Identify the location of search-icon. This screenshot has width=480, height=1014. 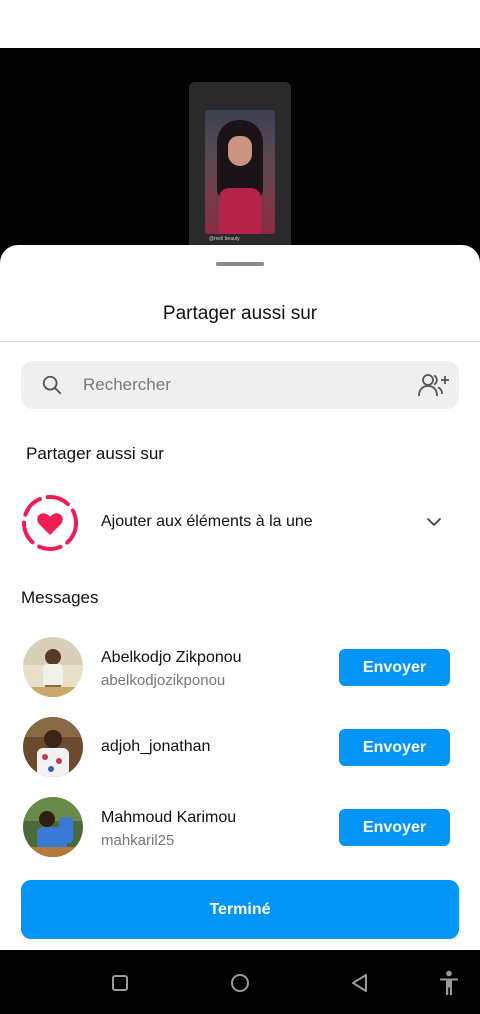
(52, 385).